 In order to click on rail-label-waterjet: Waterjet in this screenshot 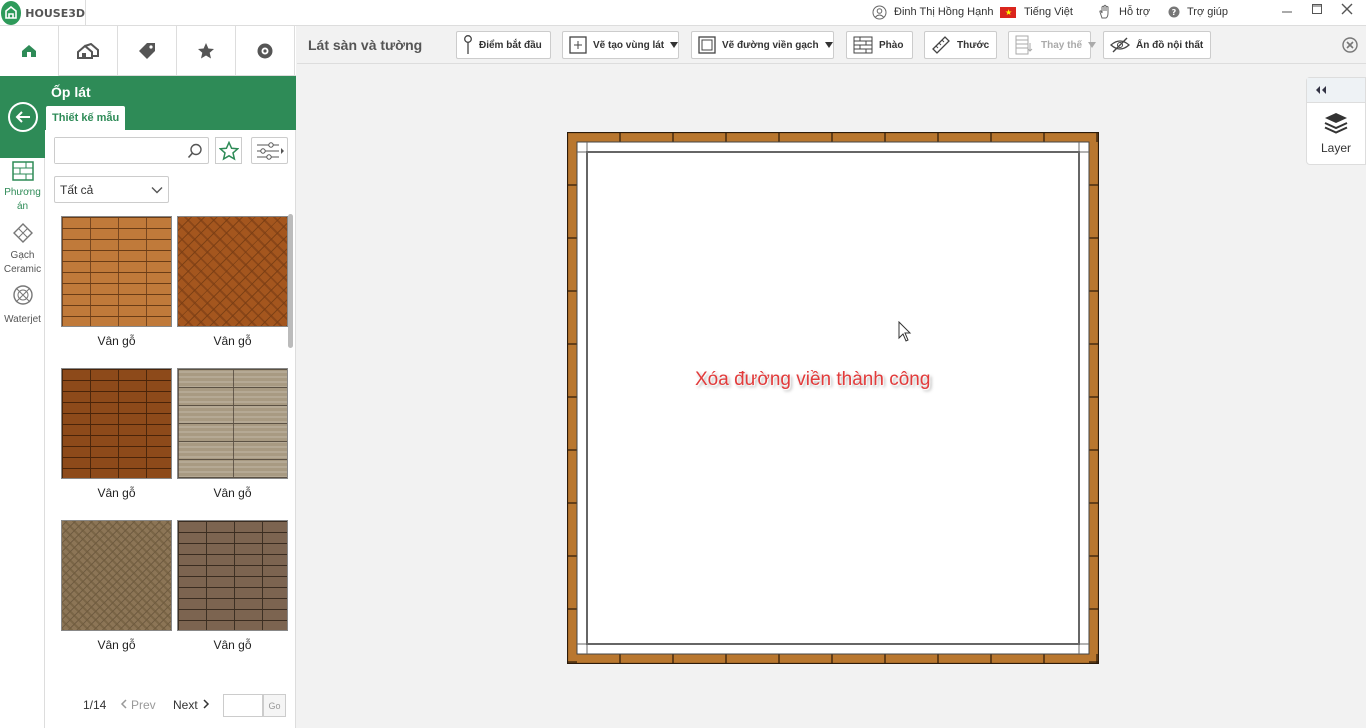, I will do `click(22, 319)`.